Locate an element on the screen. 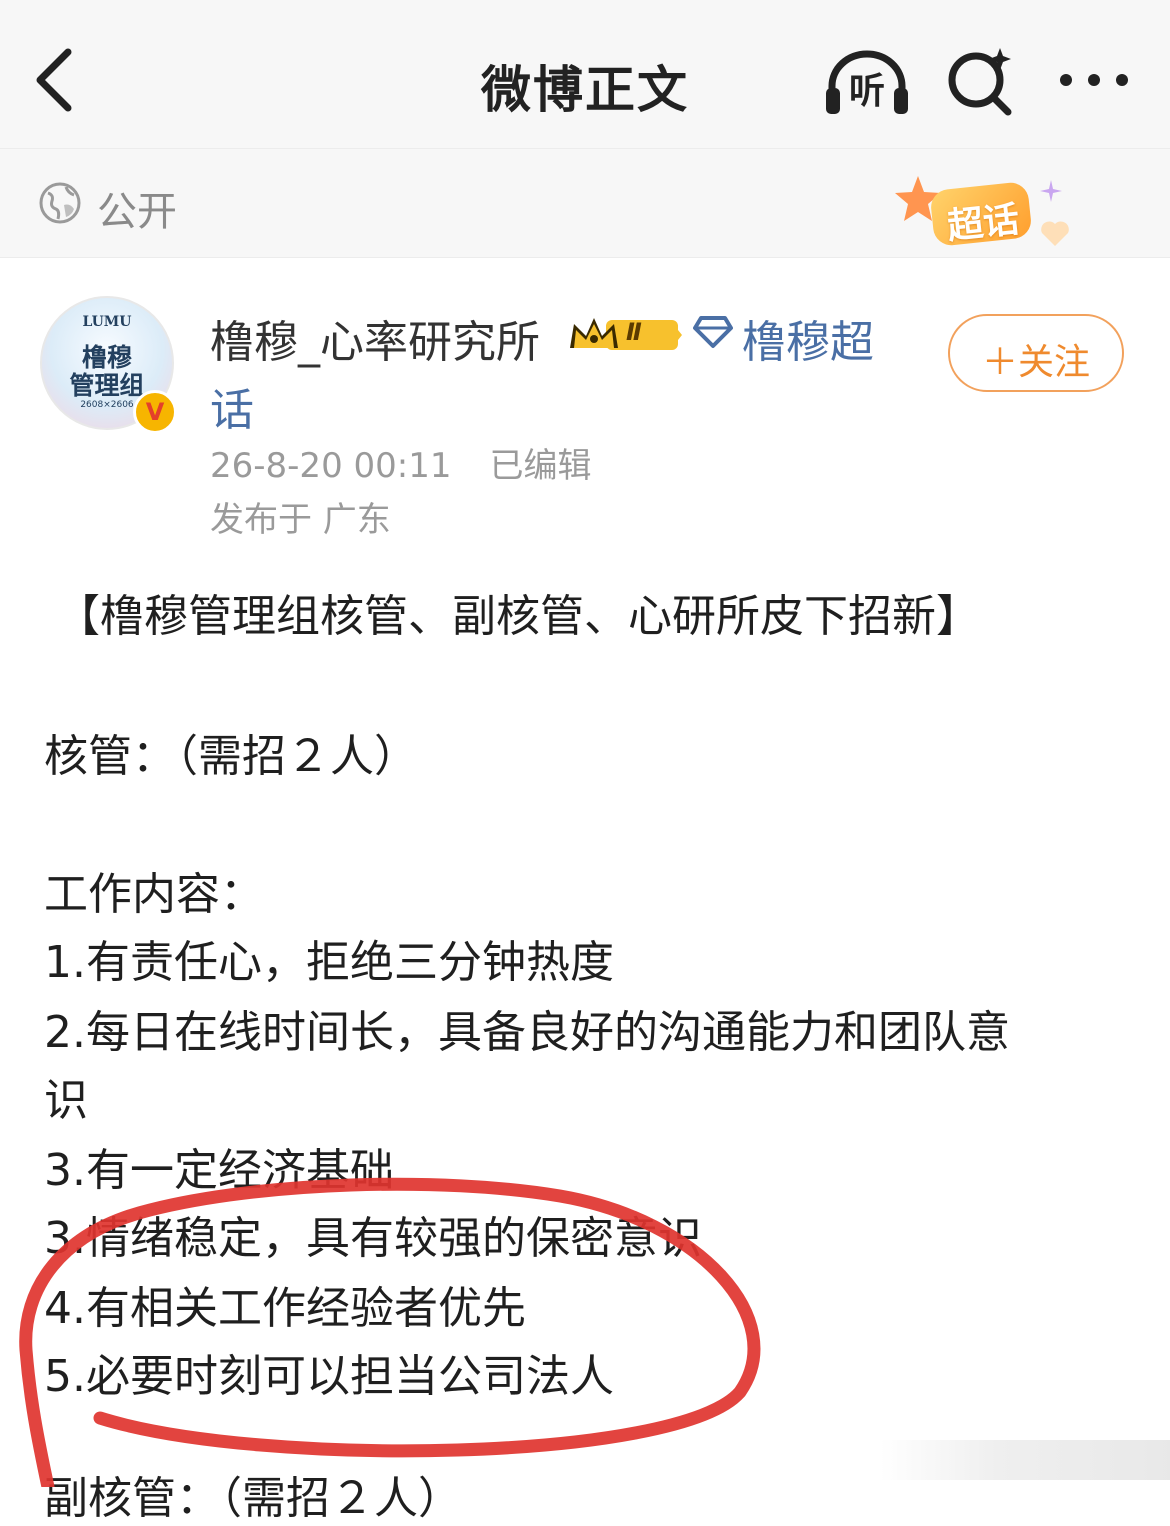 This screenshot has width=1170, height=1526. list-item: 2.每日在线时间长，具备良好的沟通能力和团队意 is located at coordinates (527, 1032).